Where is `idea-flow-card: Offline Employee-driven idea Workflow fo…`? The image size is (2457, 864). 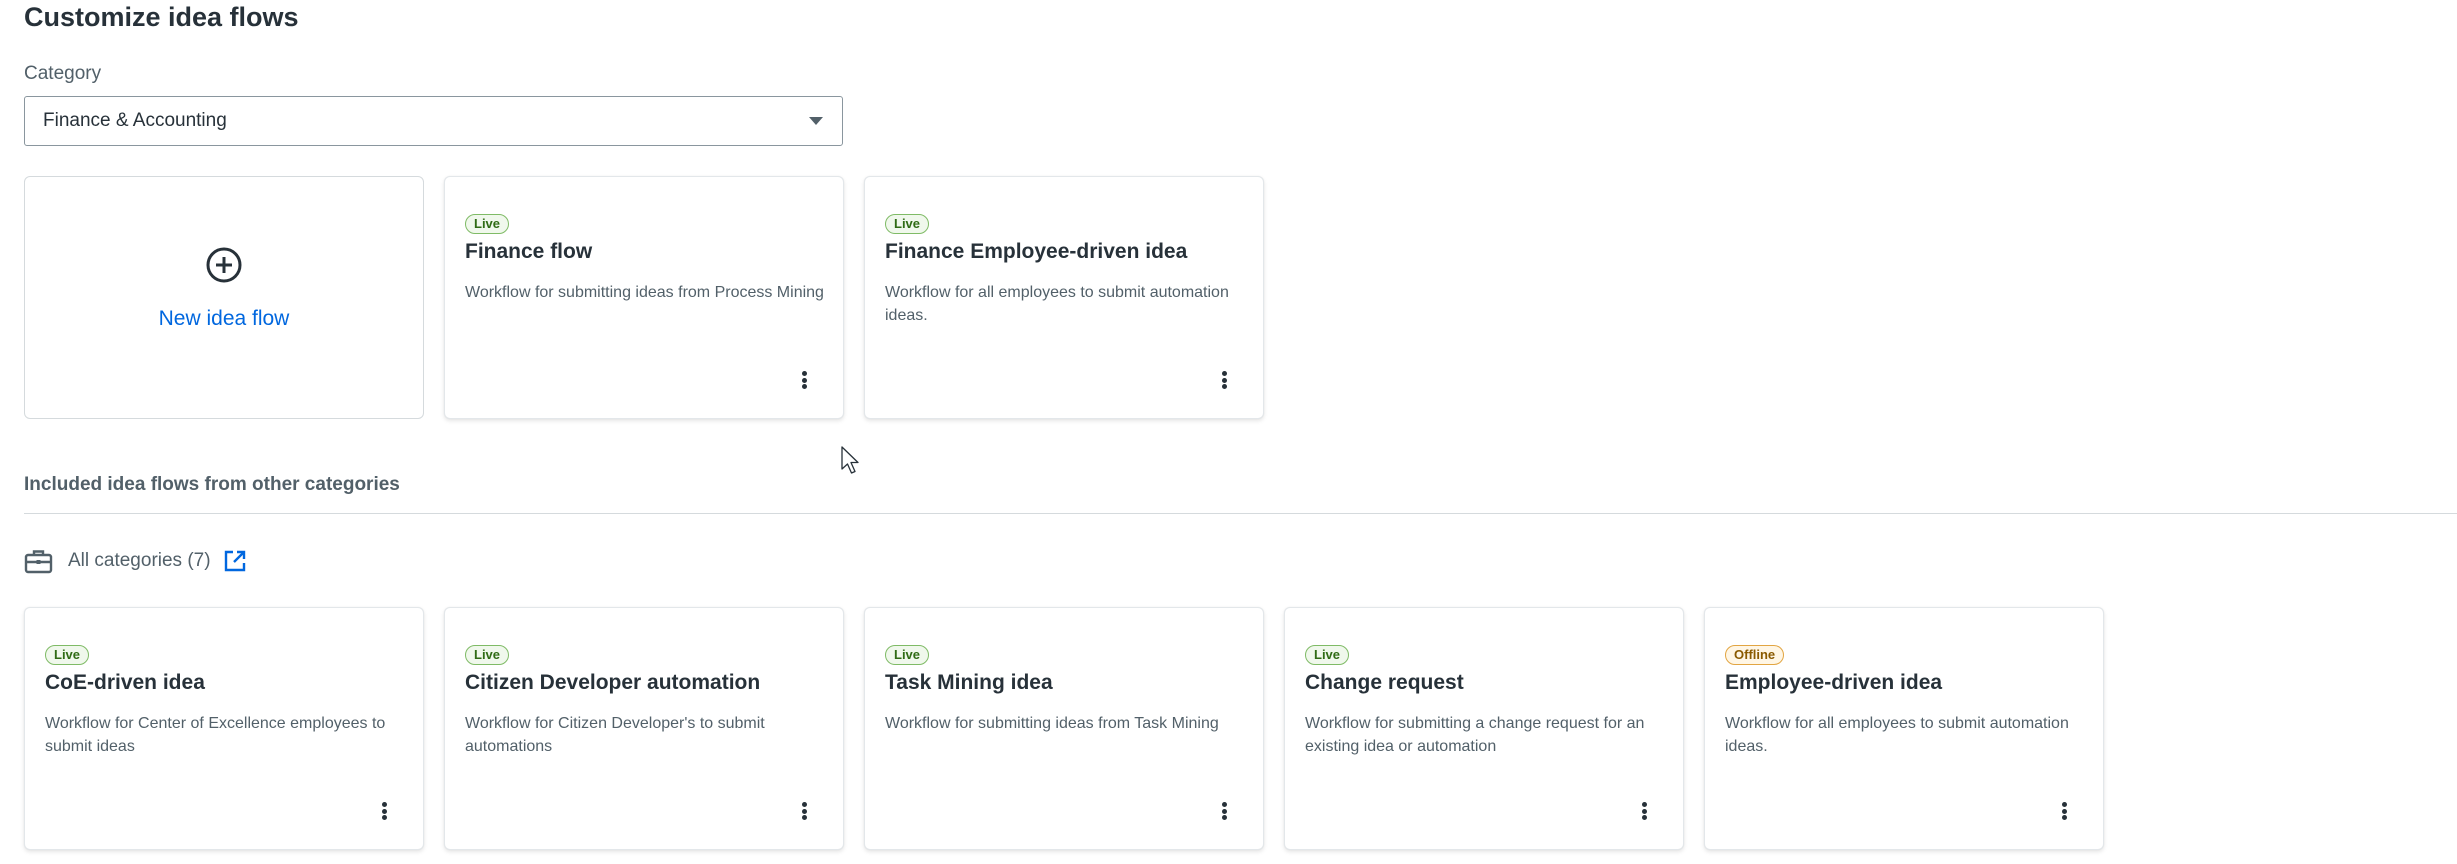 idea-flow-card: Offline Employee-driven idea Workflow fo… is located at coordinates (1904, 728).